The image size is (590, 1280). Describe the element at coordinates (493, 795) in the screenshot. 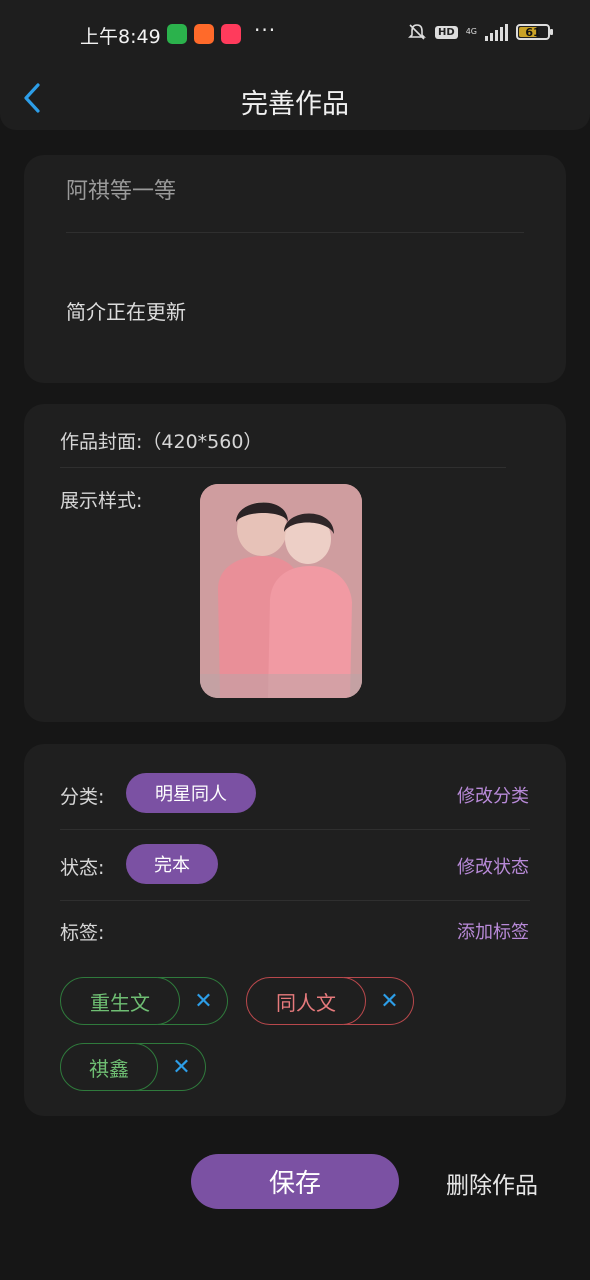

I see `change-category-link: 修改分类` at that location.